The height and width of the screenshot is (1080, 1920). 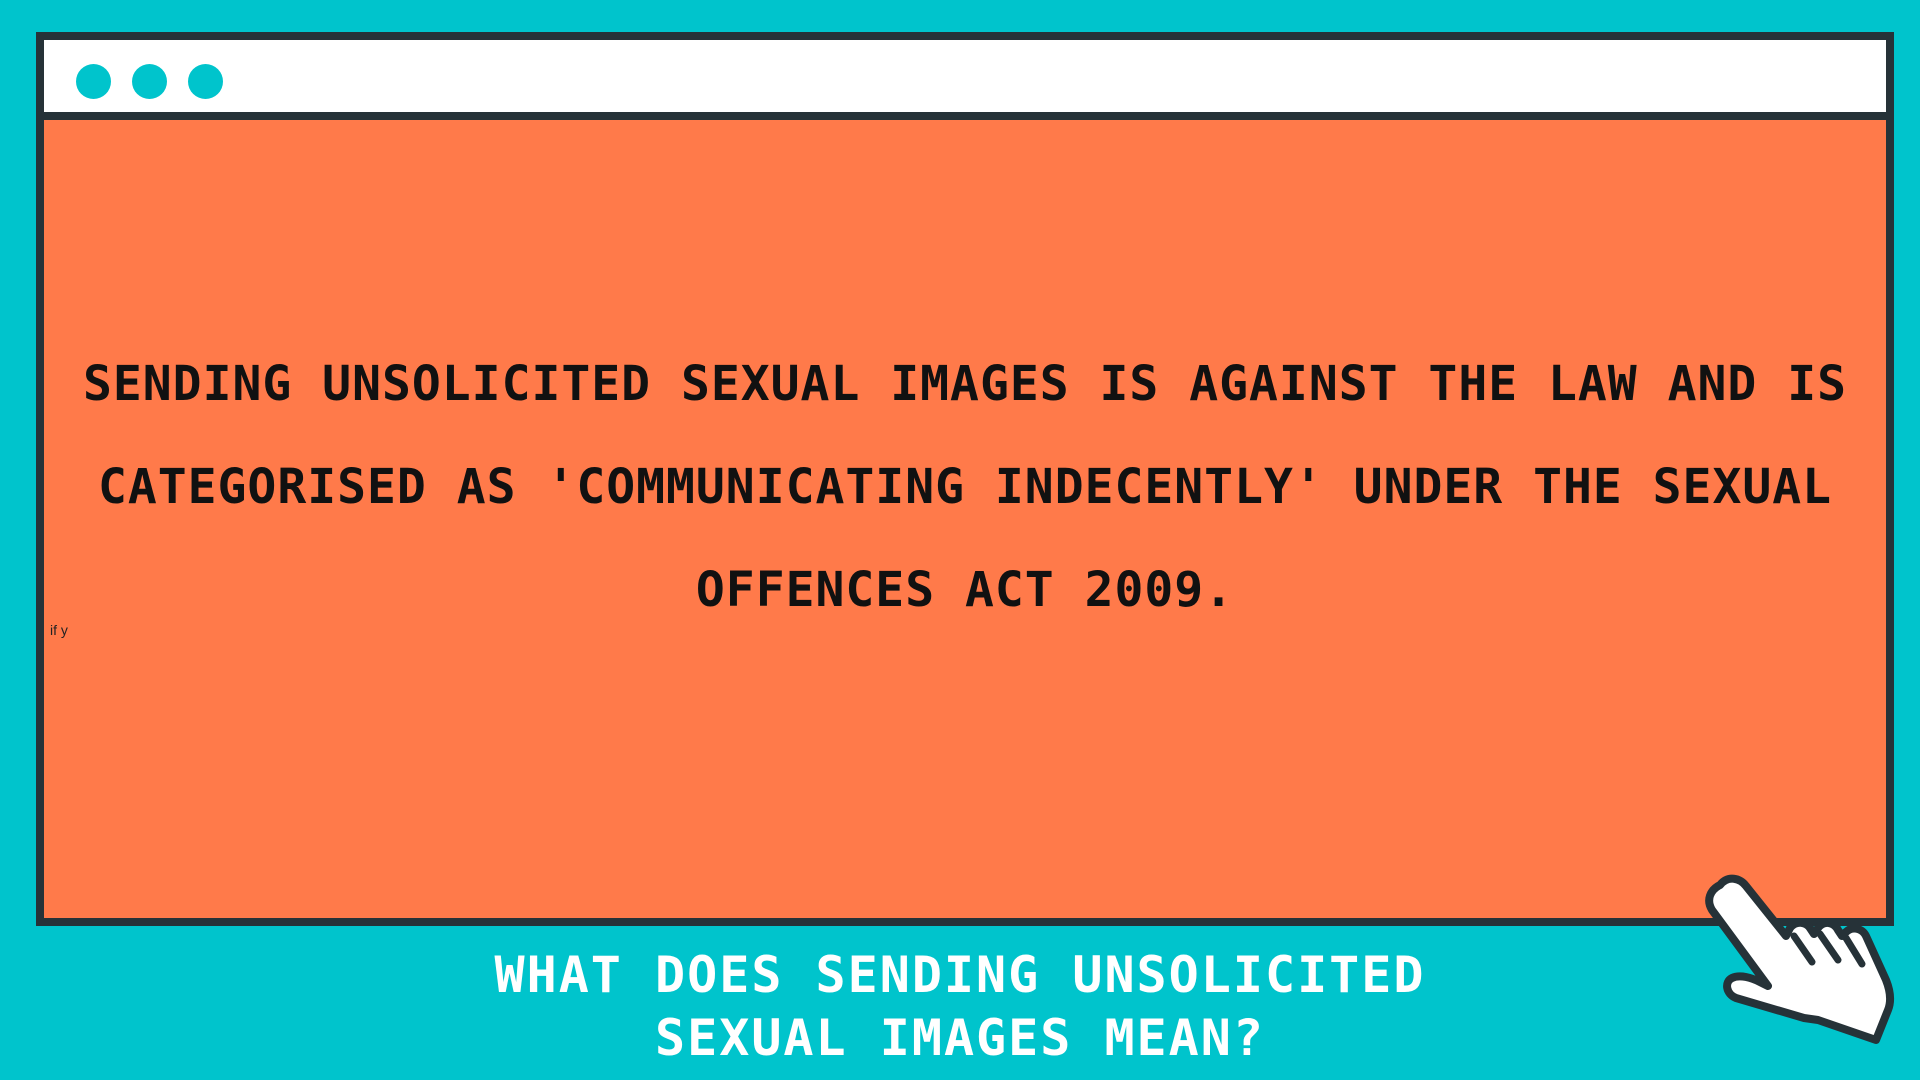 What do you see at coordinates (965, 80) in the screenshot?
I see `window-titlebar` at bounding box center [965, 80].